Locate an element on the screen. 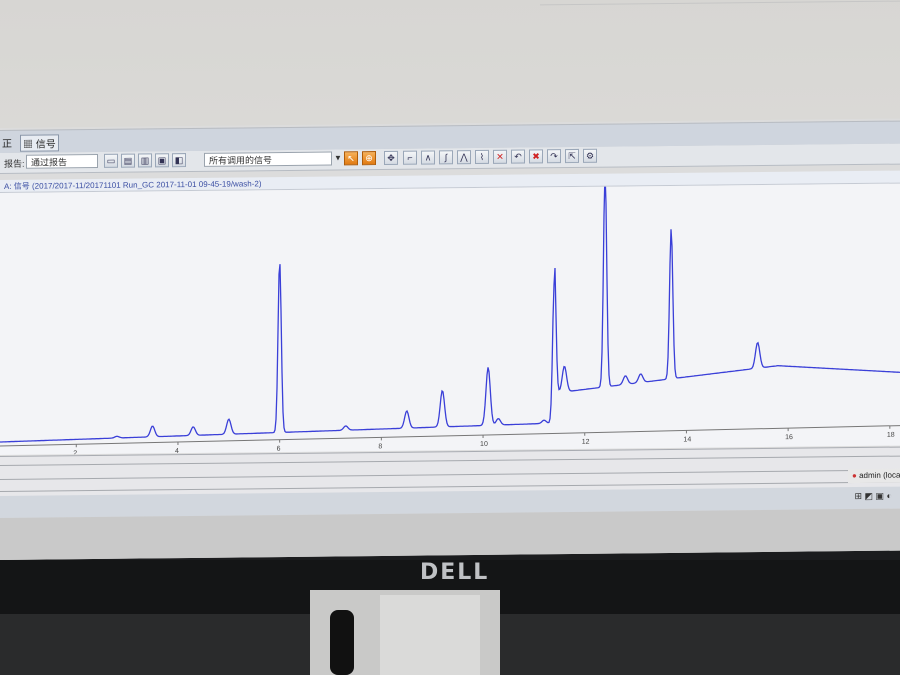 This screenshot has height=675, width=900. x-axis is located at coordinates (450, 436).